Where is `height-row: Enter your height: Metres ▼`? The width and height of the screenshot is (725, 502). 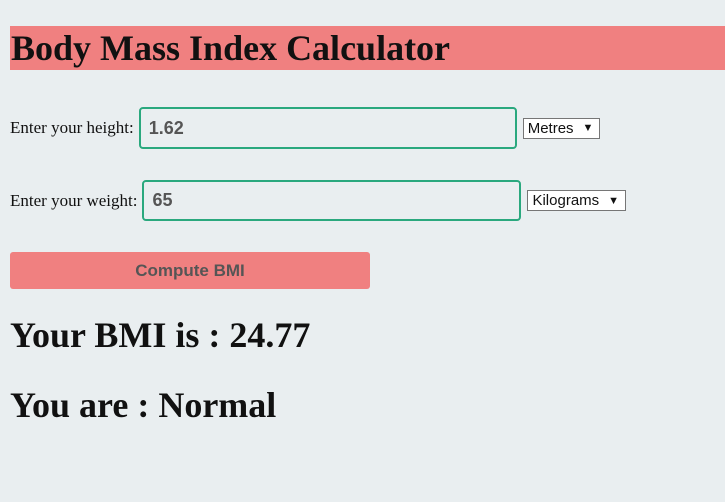 height-row: Enter your height: Metres ▼ is located at coordinates (305, 128).